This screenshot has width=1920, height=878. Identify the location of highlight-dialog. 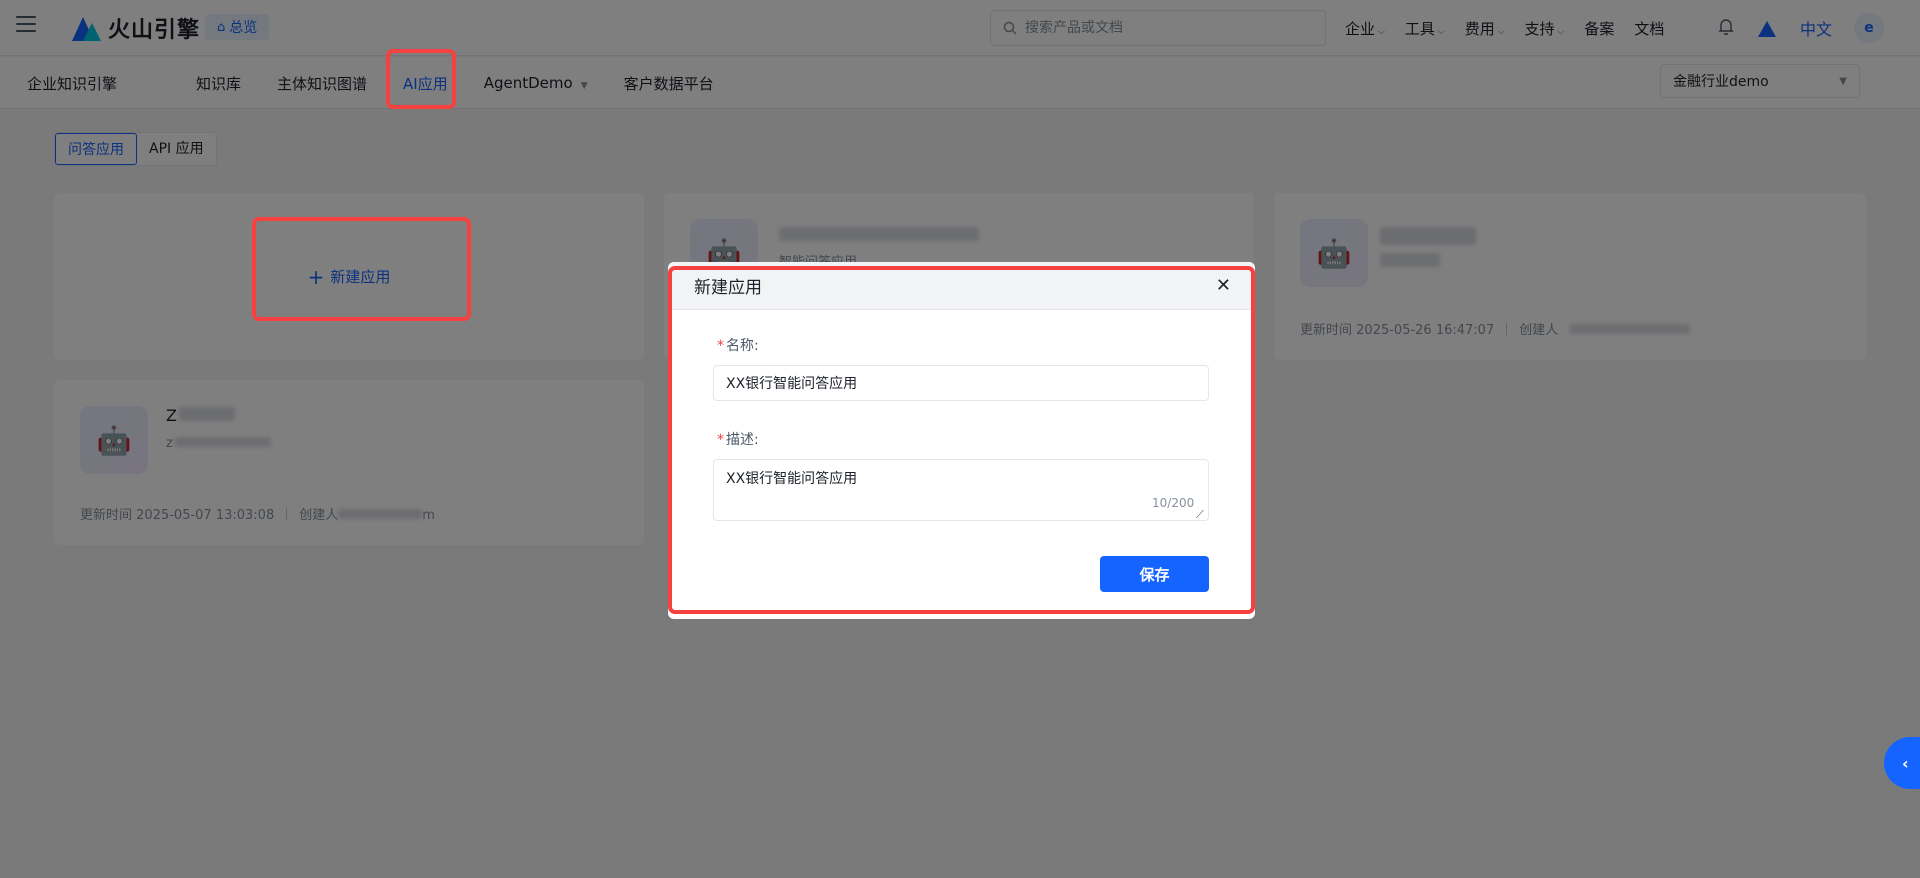
(961, 440).